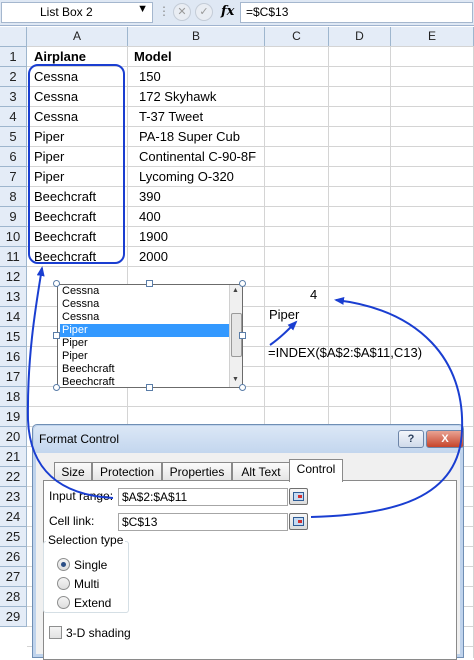 The image size is (474, 660). I want to click on row-header: 8, so click(13, 197).